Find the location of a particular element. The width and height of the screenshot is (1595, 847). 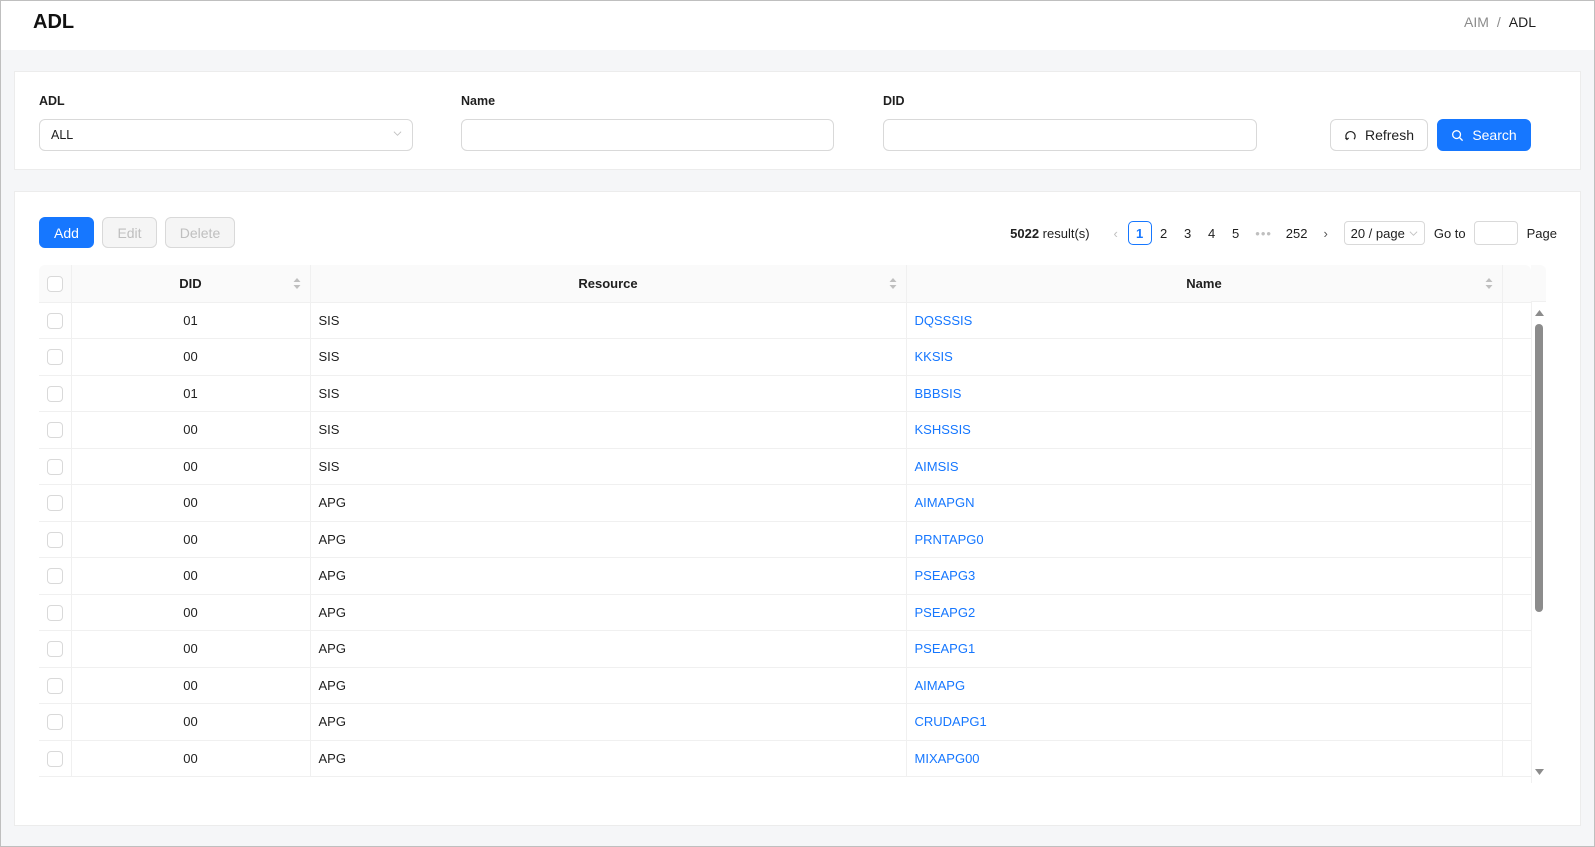

cell-name-link: CRUDAPG1 is located at coordinates (1204, 722).